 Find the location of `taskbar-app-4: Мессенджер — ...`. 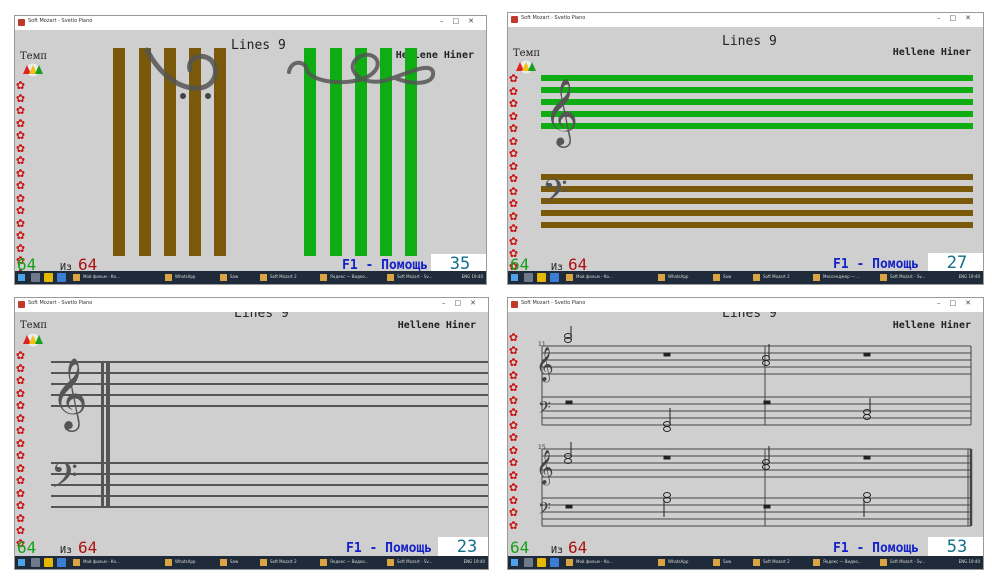

taskbar-app-4: Мессенджер — ... is located at coordinates (836, 278).